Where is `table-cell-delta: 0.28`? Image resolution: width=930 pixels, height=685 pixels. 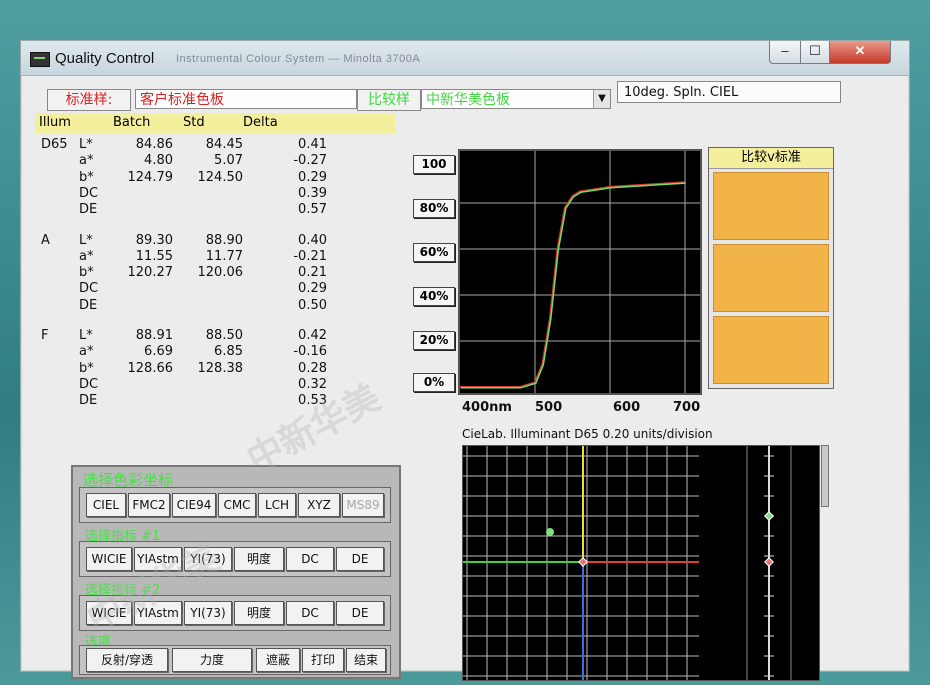 table-cell-delta: 0.28 is located at coordinates (312, 368).